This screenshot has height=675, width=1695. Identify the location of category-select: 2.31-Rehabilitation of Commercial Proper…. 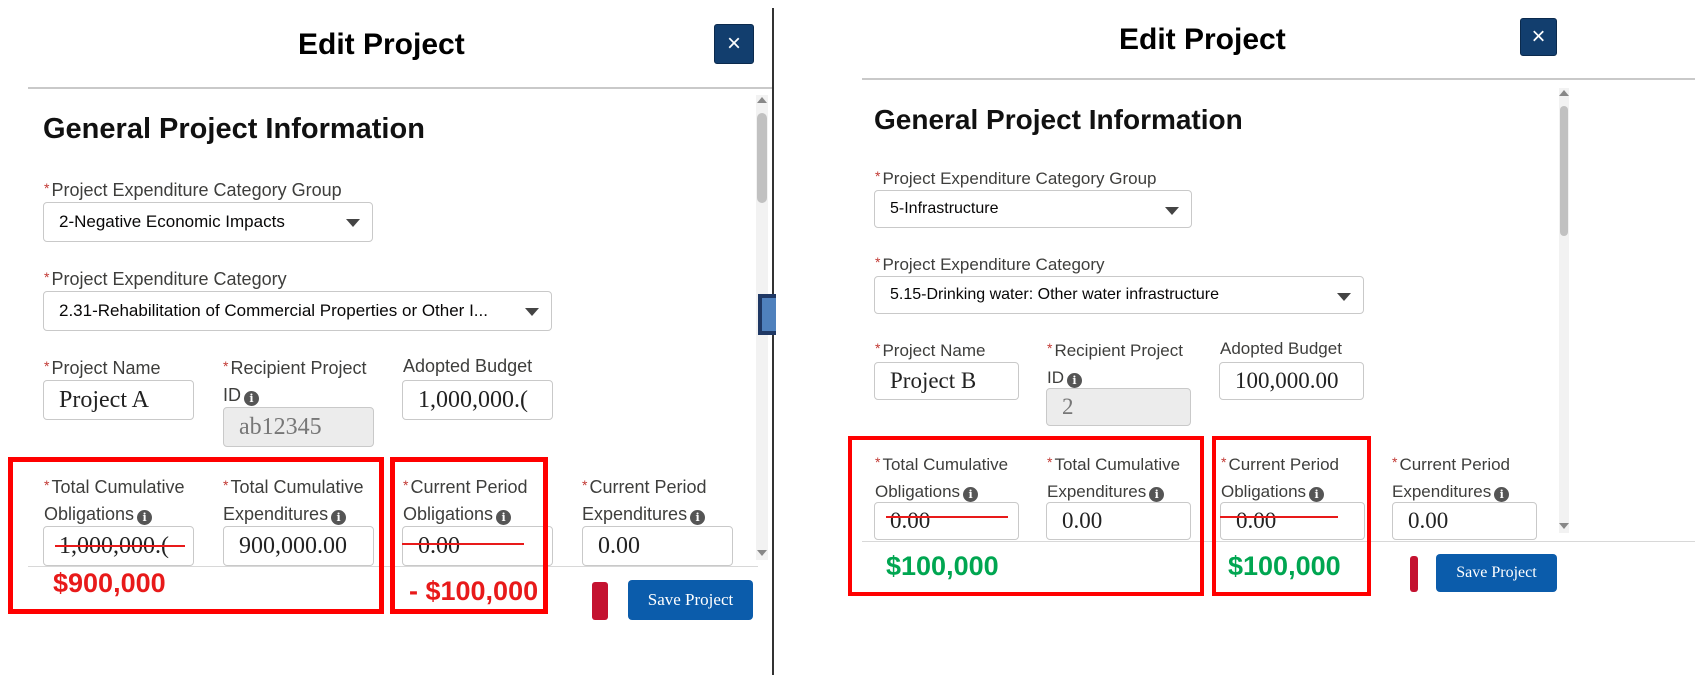
(297, 311).